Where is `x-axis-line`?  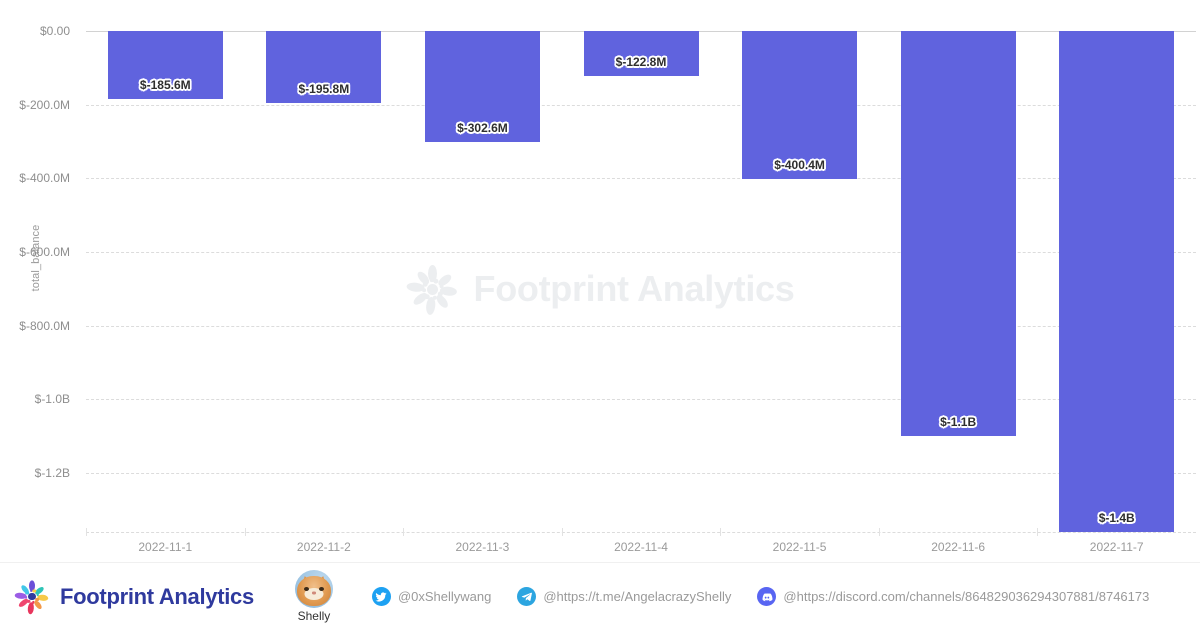
x-axis-line is located at coordinates (641, 532).